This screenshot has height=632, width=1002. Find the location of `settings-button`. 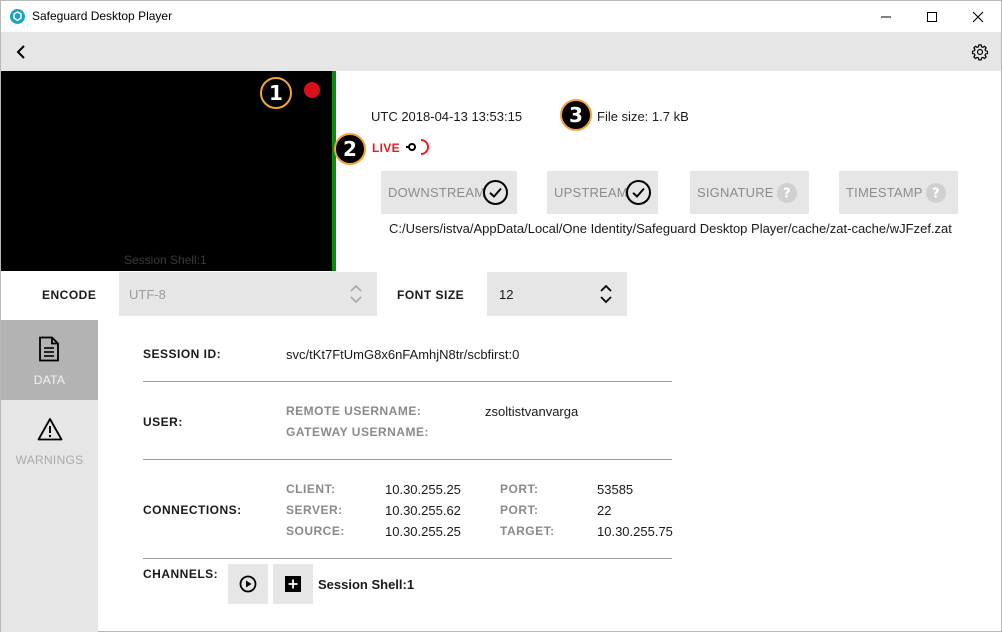

settings-button is located at coordinates (980, 52).